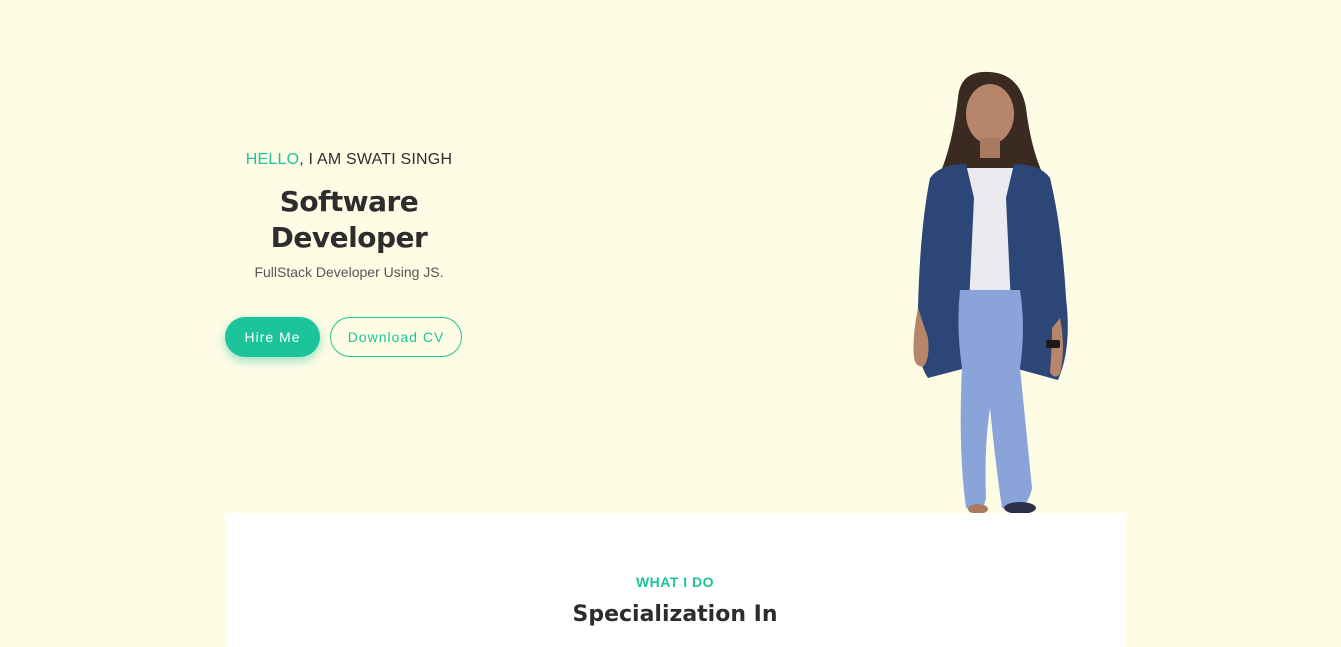  Describe the element at coordinates (675, 614) in the screenshot. I see `section-title: Specialization In` at that location.